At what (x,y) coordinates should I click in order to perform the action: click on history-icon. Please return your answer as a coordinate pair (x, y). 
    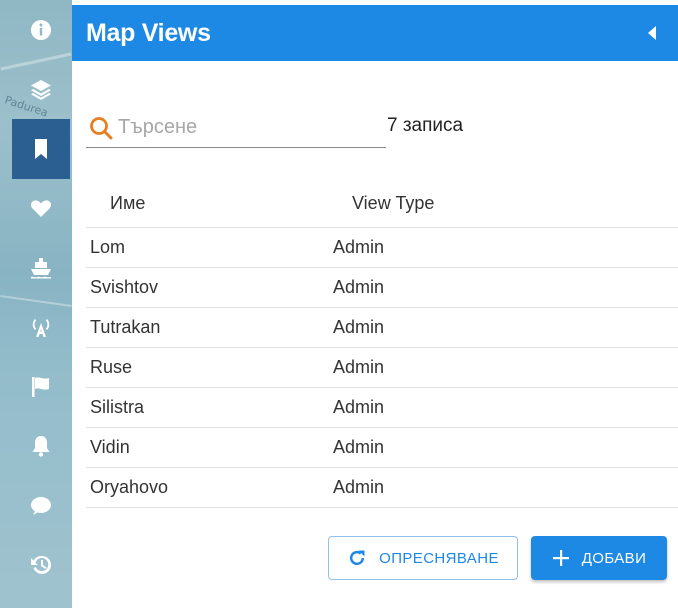
    Looking at the image, I should click on (41, 565).